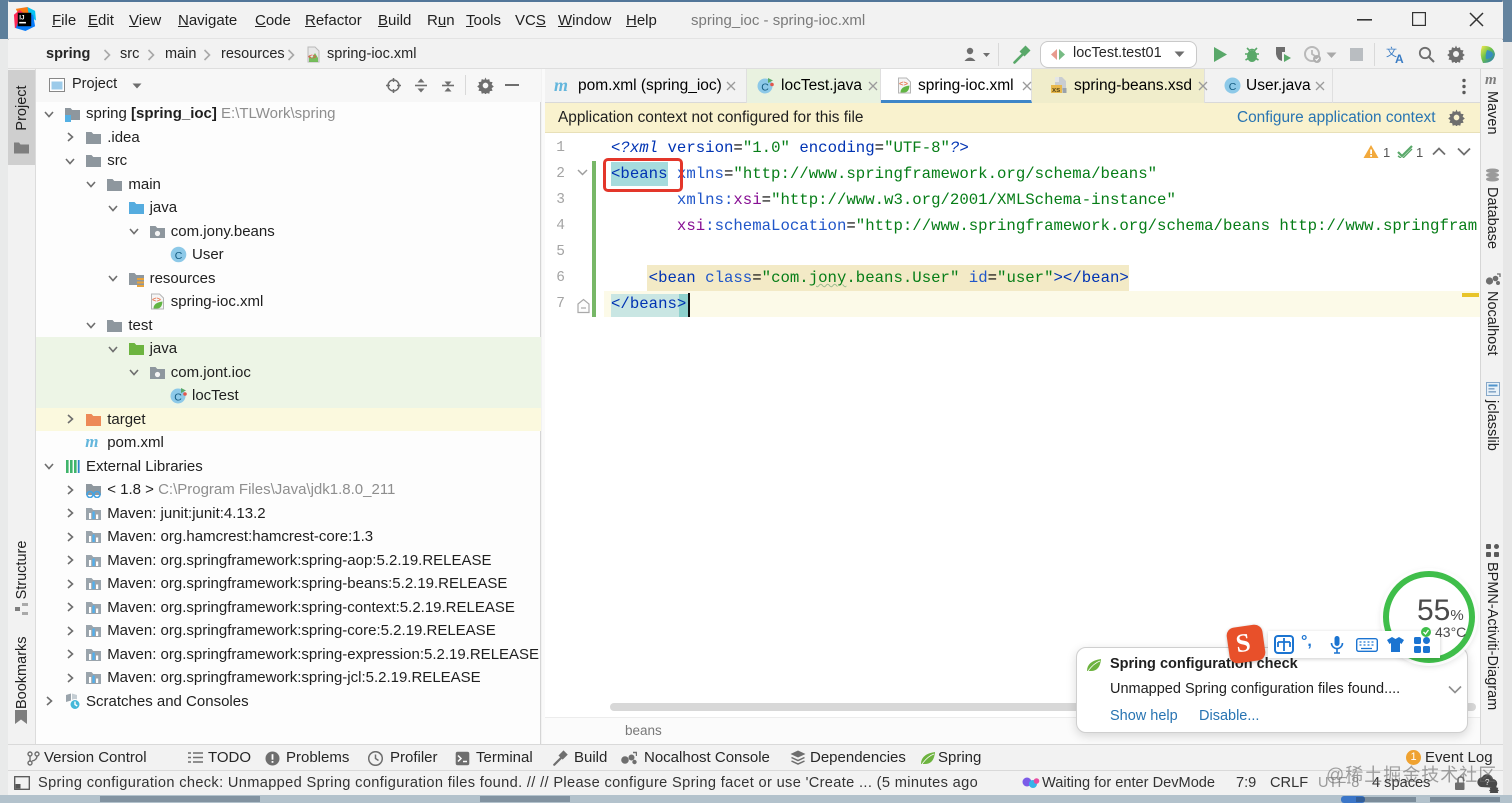 This screenshot has width=1512, height=803. Describe the element at coordinates (1399, 58) in the screenshot. I see `svg-text: A` at that location.